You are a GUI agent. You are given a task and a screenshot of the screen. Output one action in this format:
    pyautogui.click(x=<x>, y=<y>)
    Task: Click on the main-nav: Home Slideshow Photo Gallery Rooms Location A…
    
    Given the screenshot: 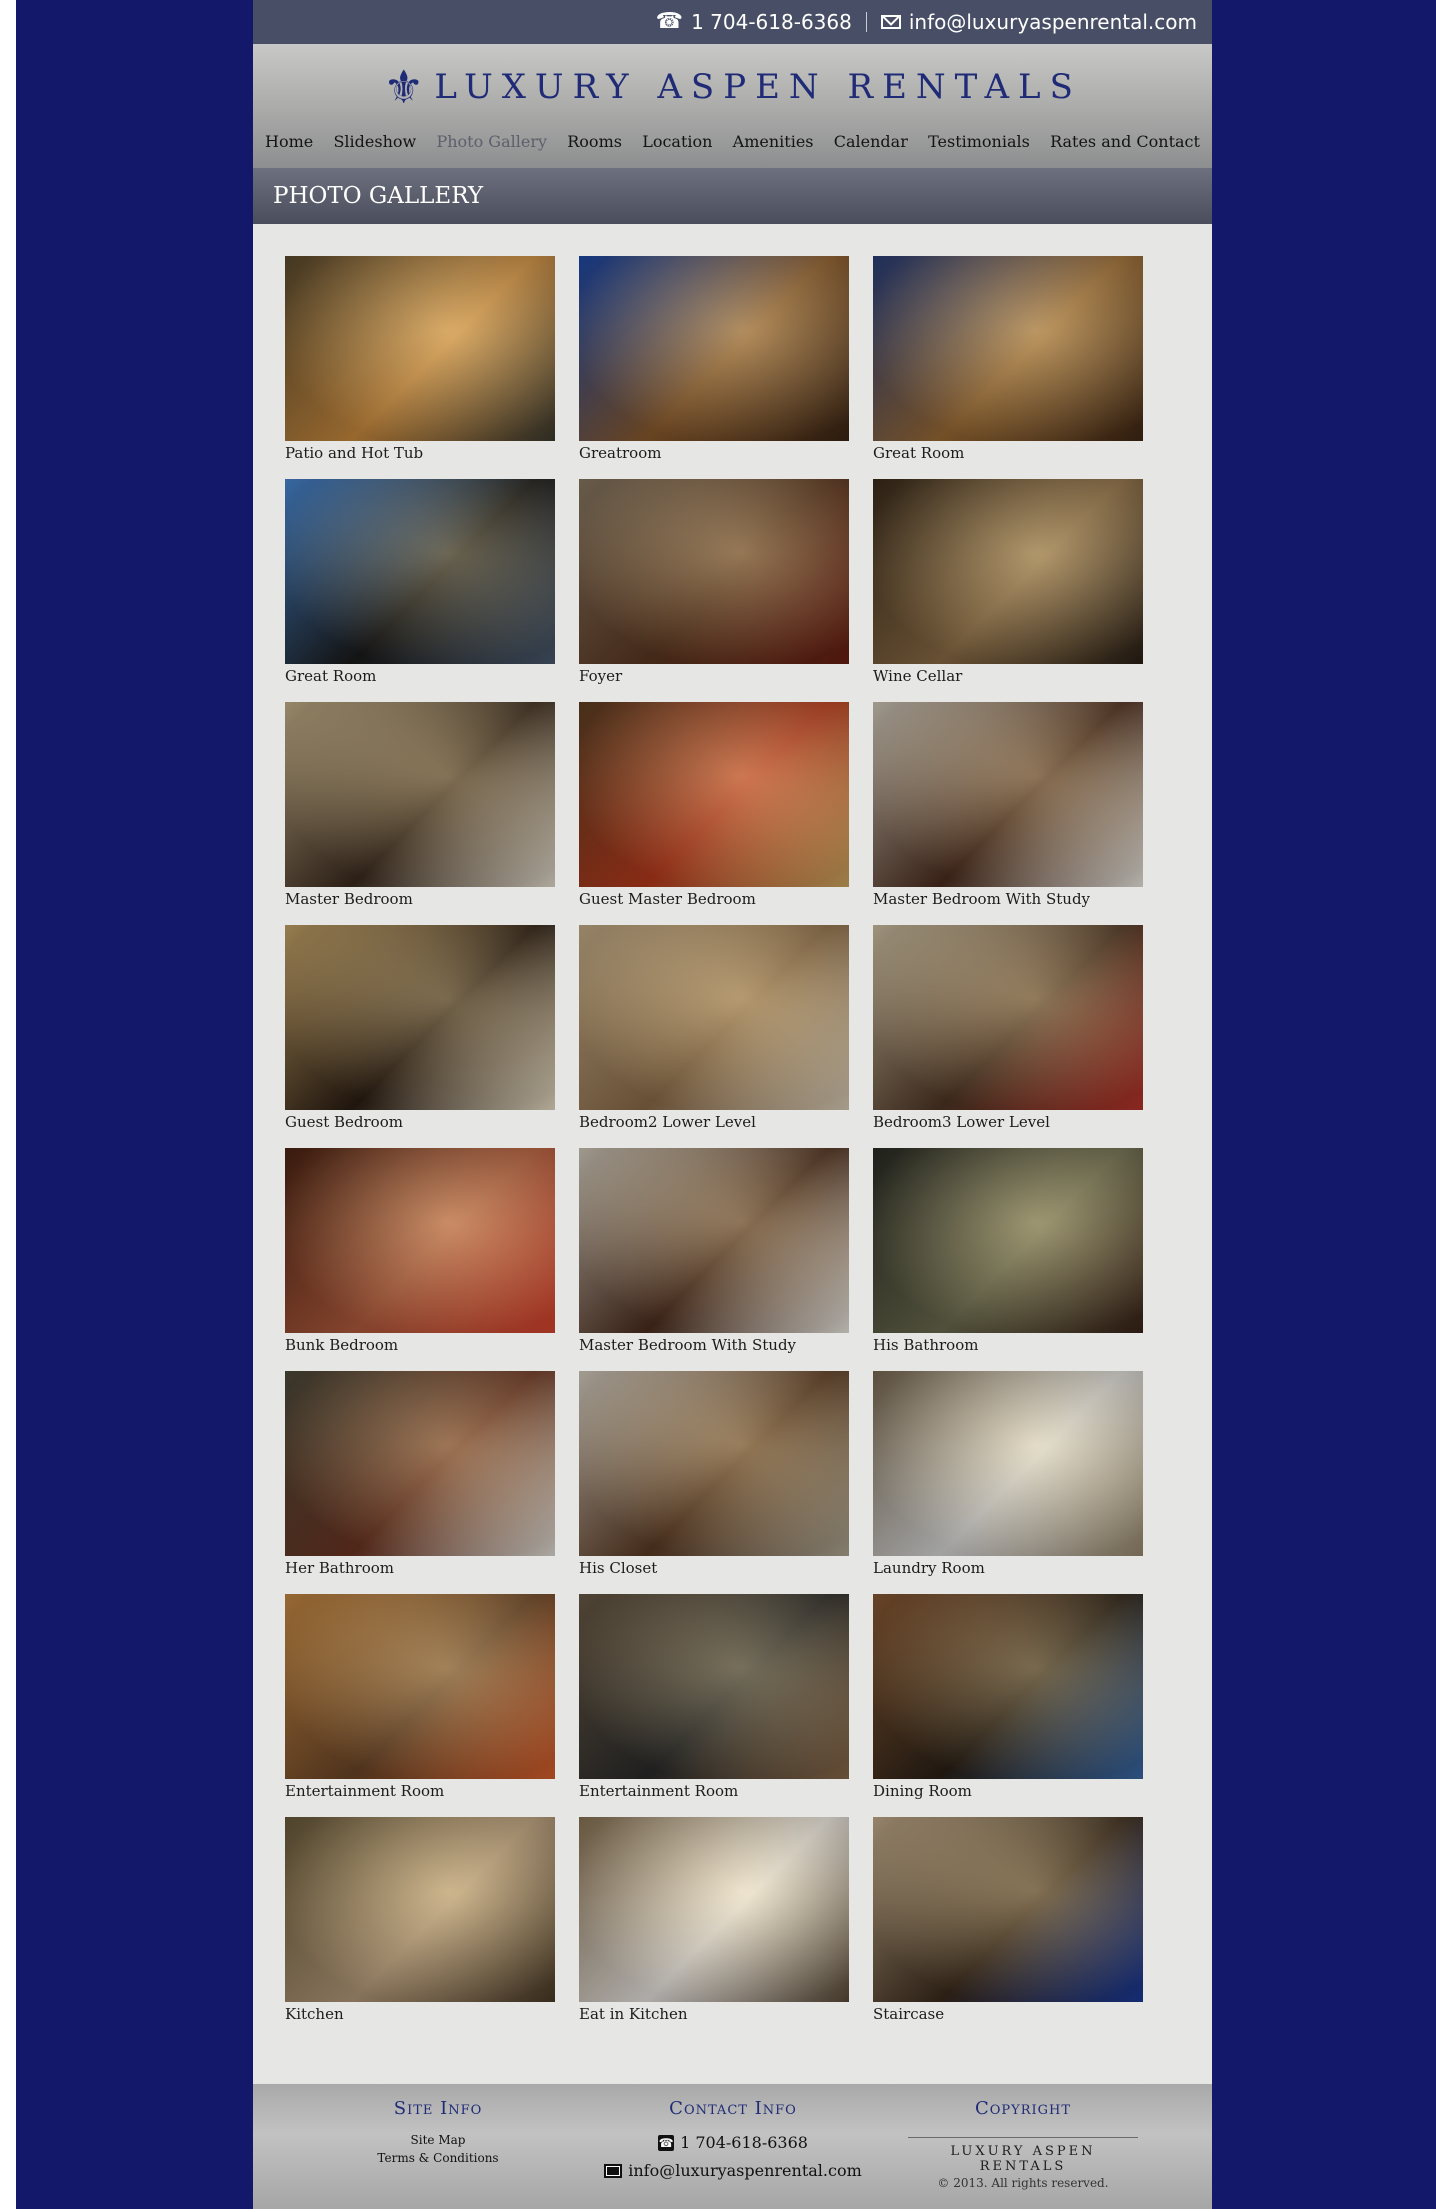 What is the action you would take?
    pyautogui.click(x=732, y=141)
    